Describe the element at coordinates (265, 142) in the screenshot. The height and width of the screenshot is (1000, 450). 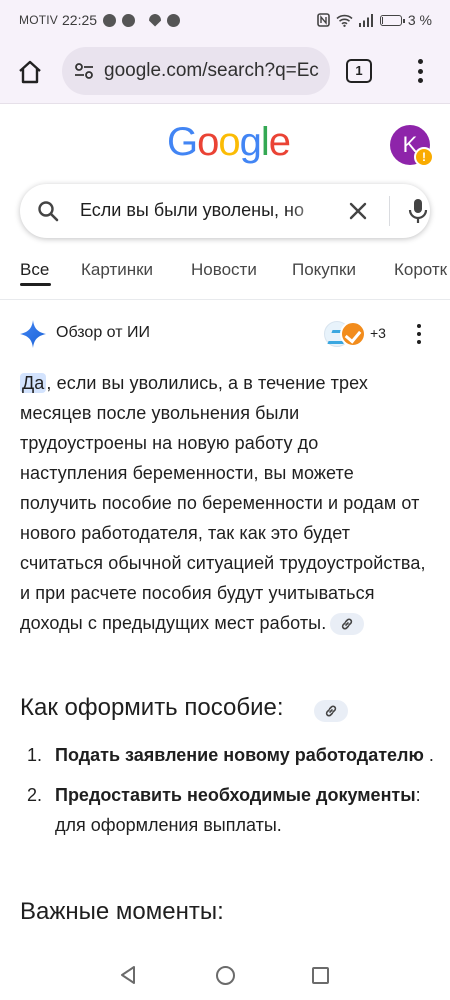
I see `logo-letter: l` at that location.